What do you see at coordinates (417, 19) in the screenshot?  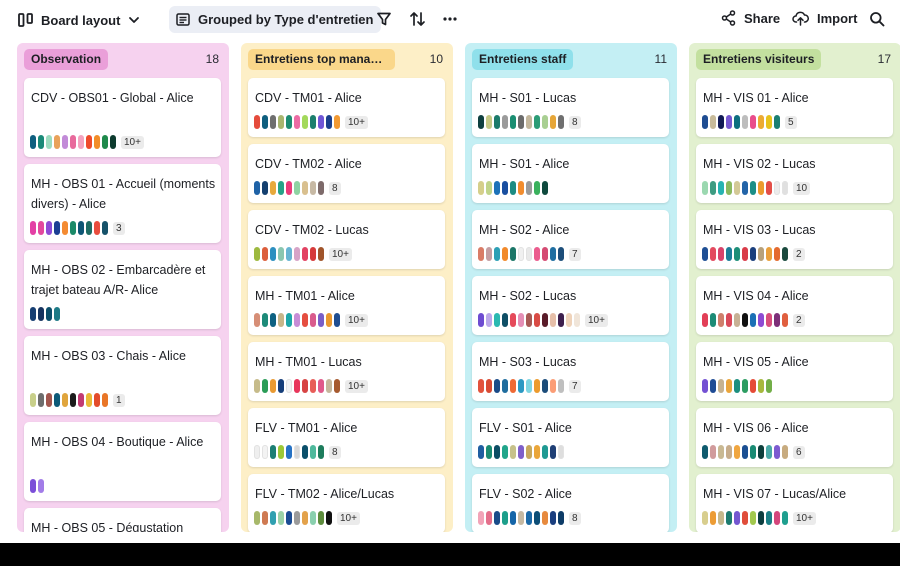 I see `sort-button` at bounding box center [417, 19].